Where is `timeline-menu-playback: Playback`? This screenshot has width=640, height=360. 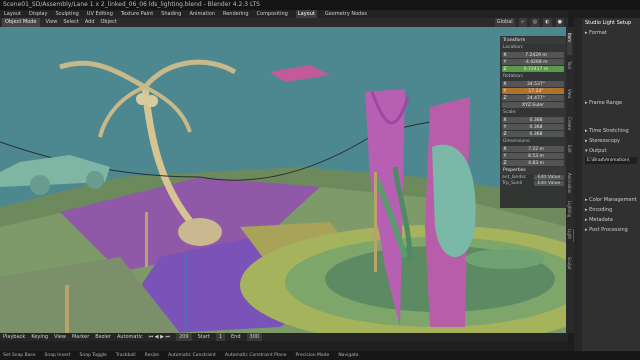 timeline-menu-playback: Playback is located at coordinates (14, 337).